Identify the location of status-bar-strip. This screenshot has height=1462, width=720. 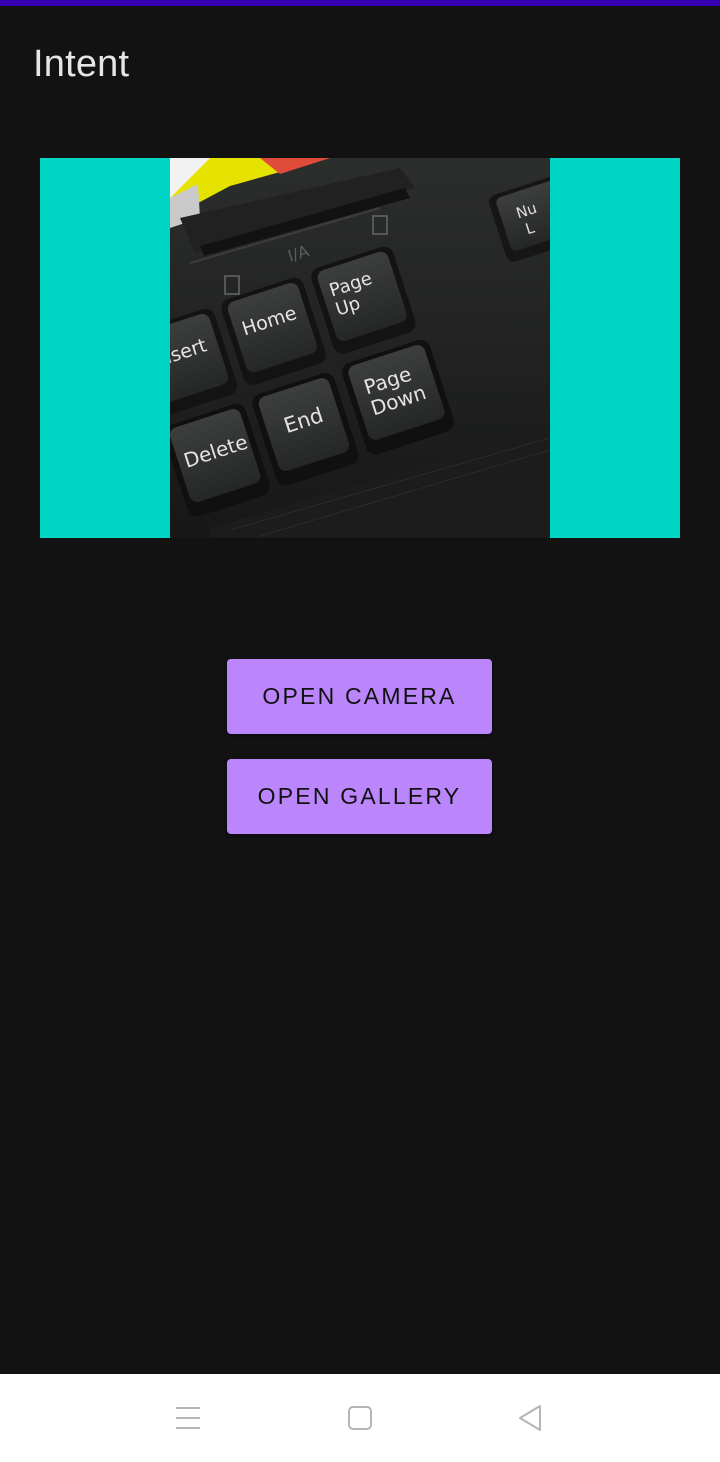
(360, 3).